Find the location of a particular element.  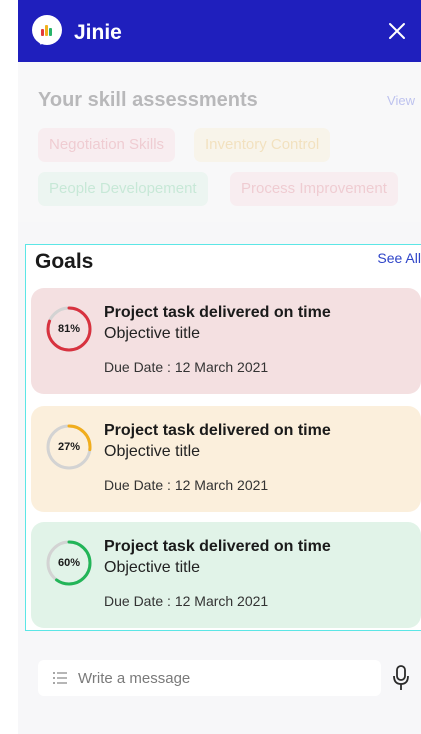

progress-percent: 60% is located at coordinates (69, 563).